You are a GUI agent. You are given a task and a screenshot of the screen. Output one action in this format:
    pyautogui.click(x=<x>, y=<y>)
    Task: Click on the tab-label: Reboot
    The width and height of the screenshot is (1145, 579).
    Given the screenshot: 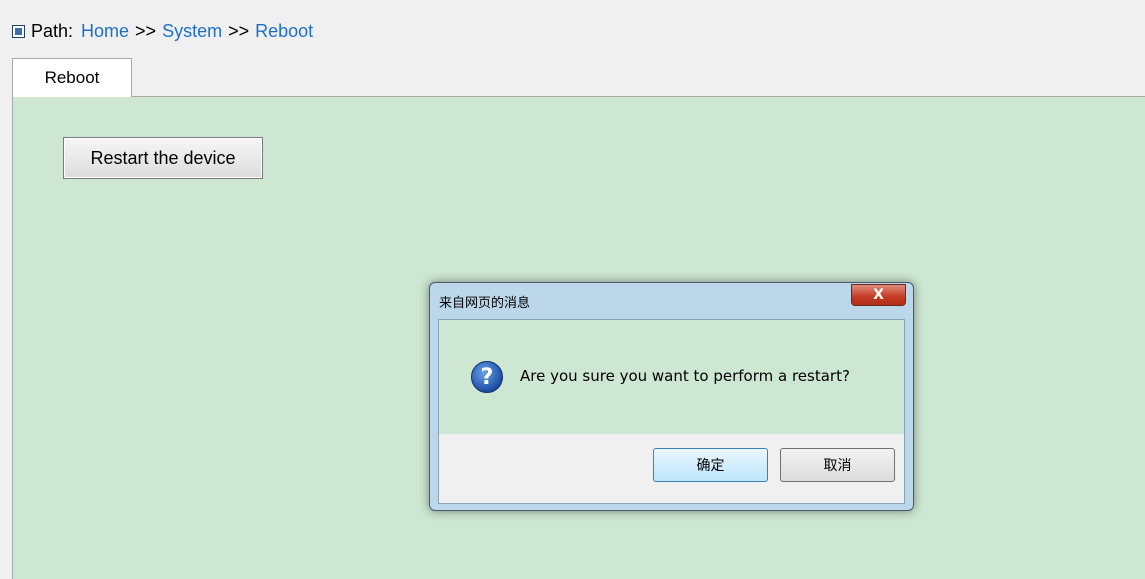 What is the action you would take?
    pyautogui.click(x=72, y=77)
    